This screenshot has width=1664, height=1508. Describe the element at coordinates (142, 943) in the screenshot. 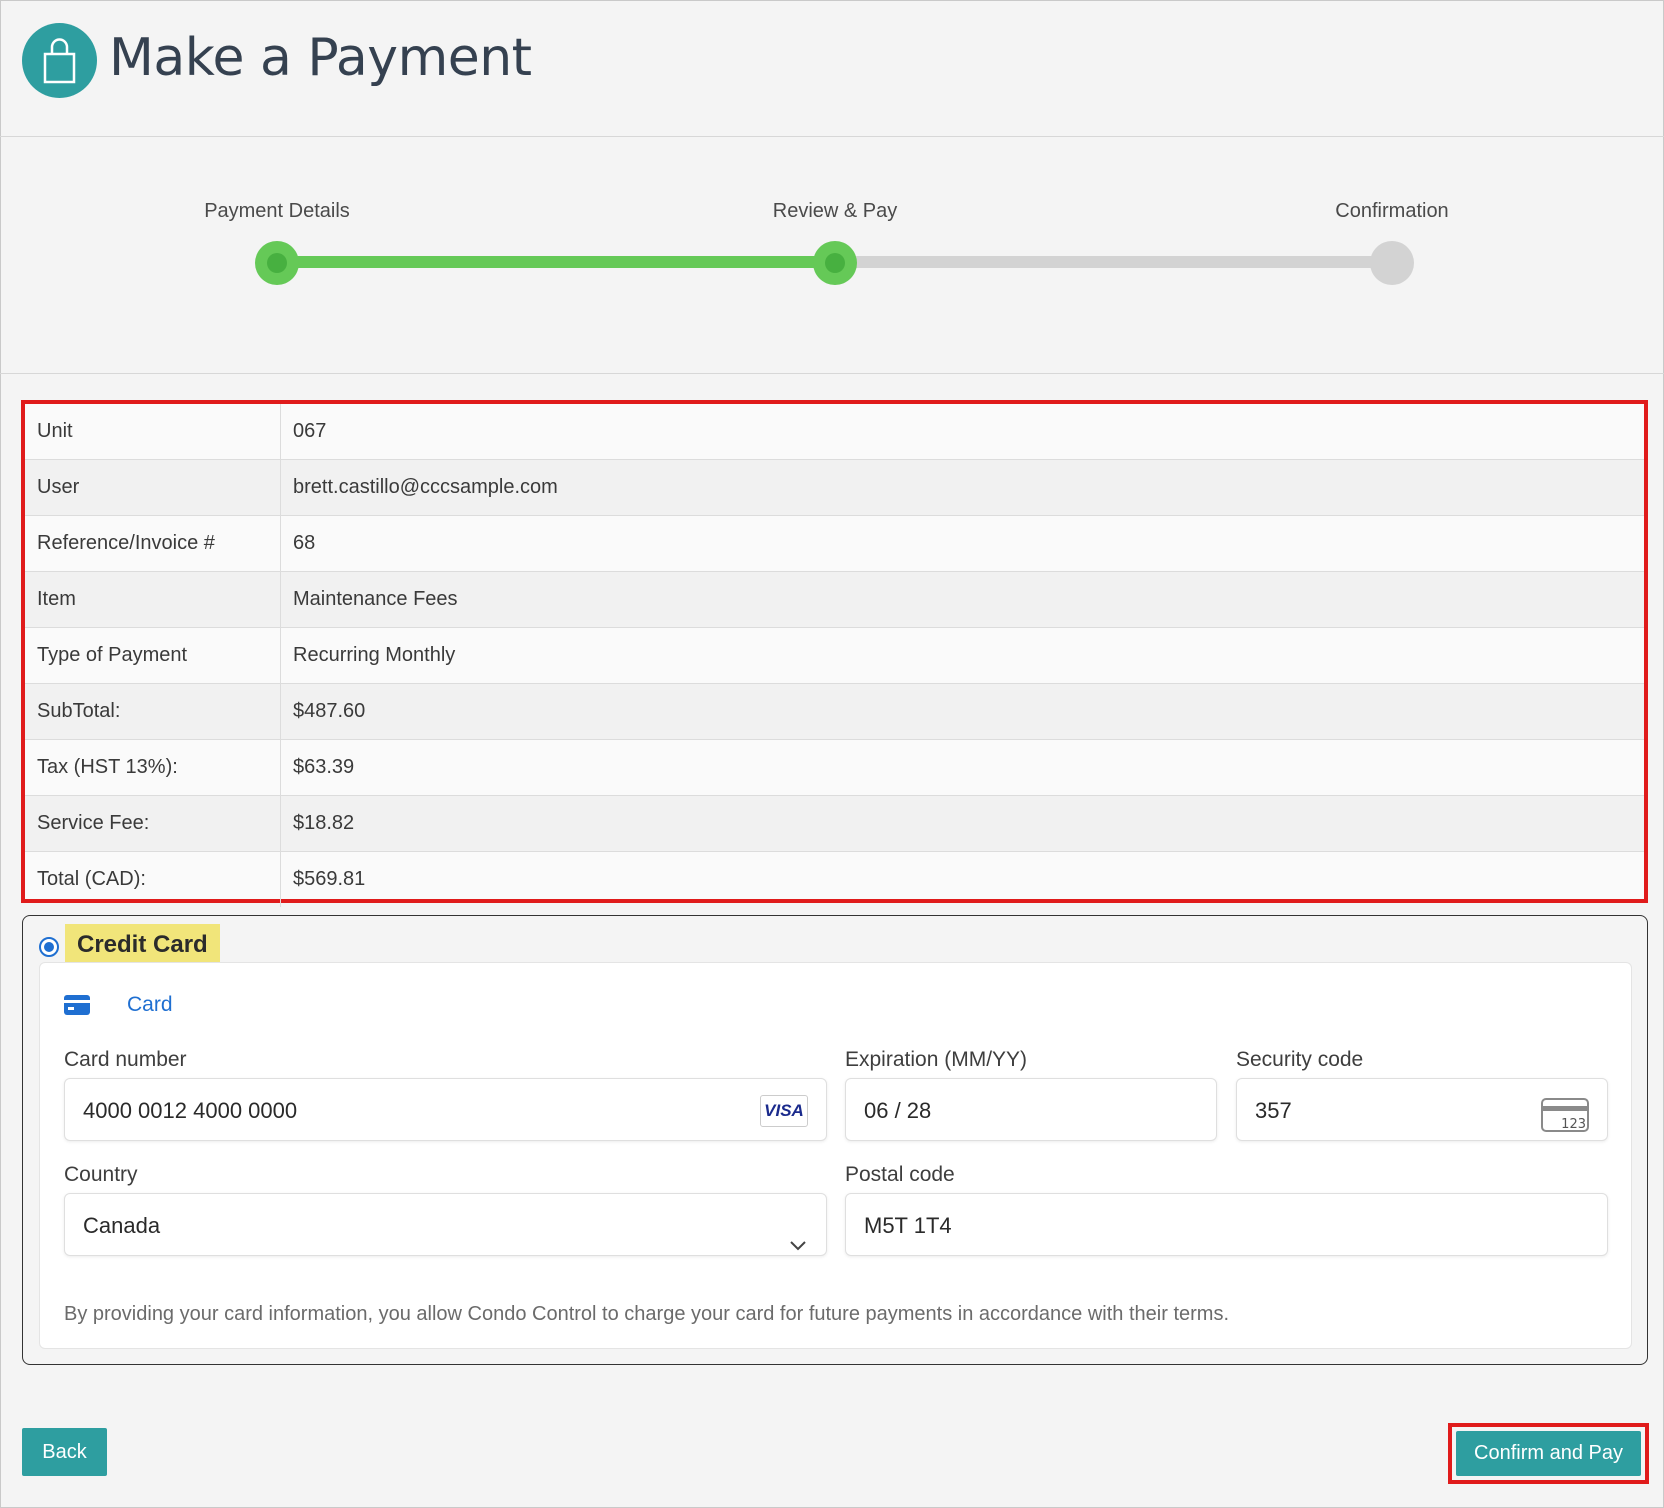

I see `credit-card-label: Credit Card` at that location.